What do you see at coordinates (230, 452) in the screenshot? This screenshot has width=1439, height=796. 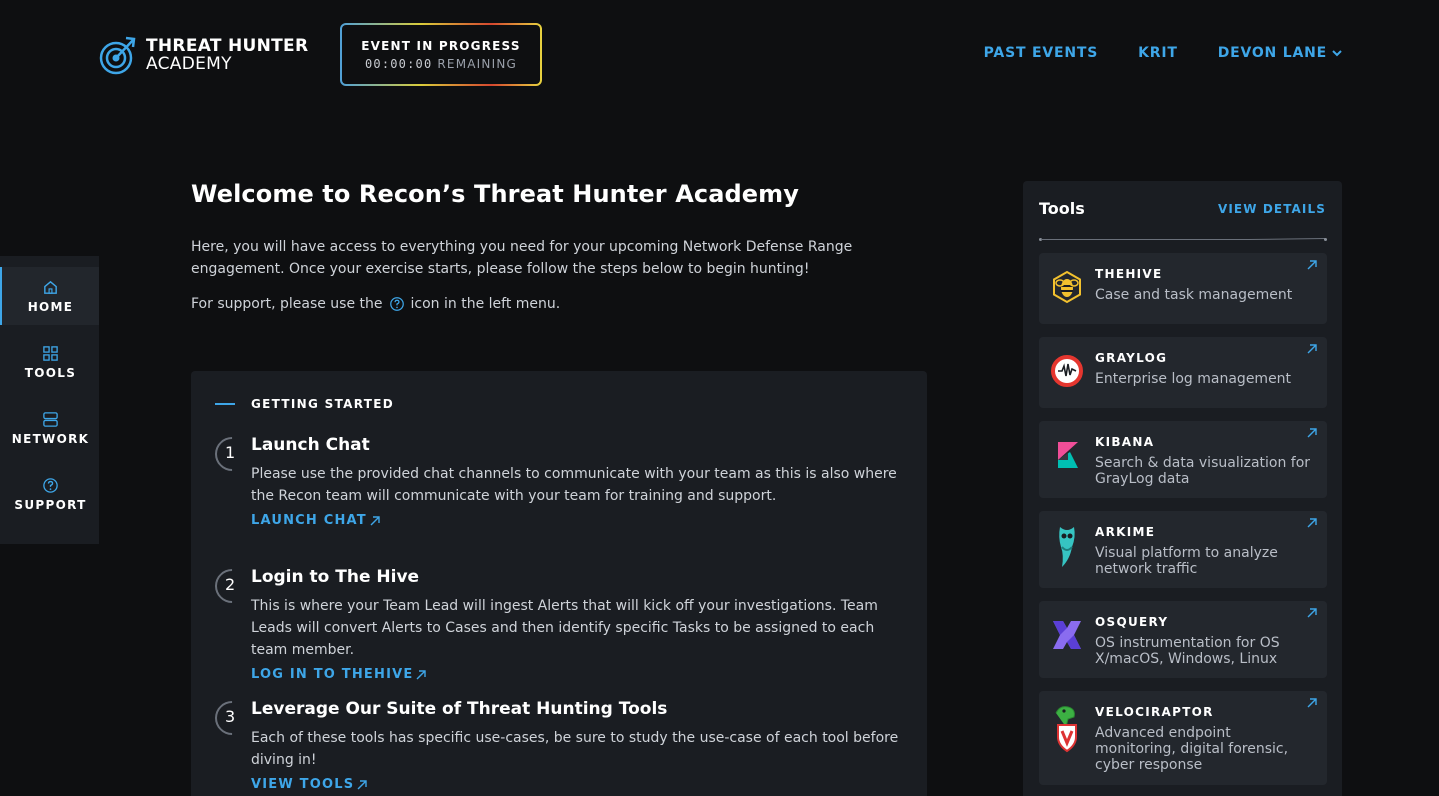 I see `step-number: 1` at bounding box center [230, 452].